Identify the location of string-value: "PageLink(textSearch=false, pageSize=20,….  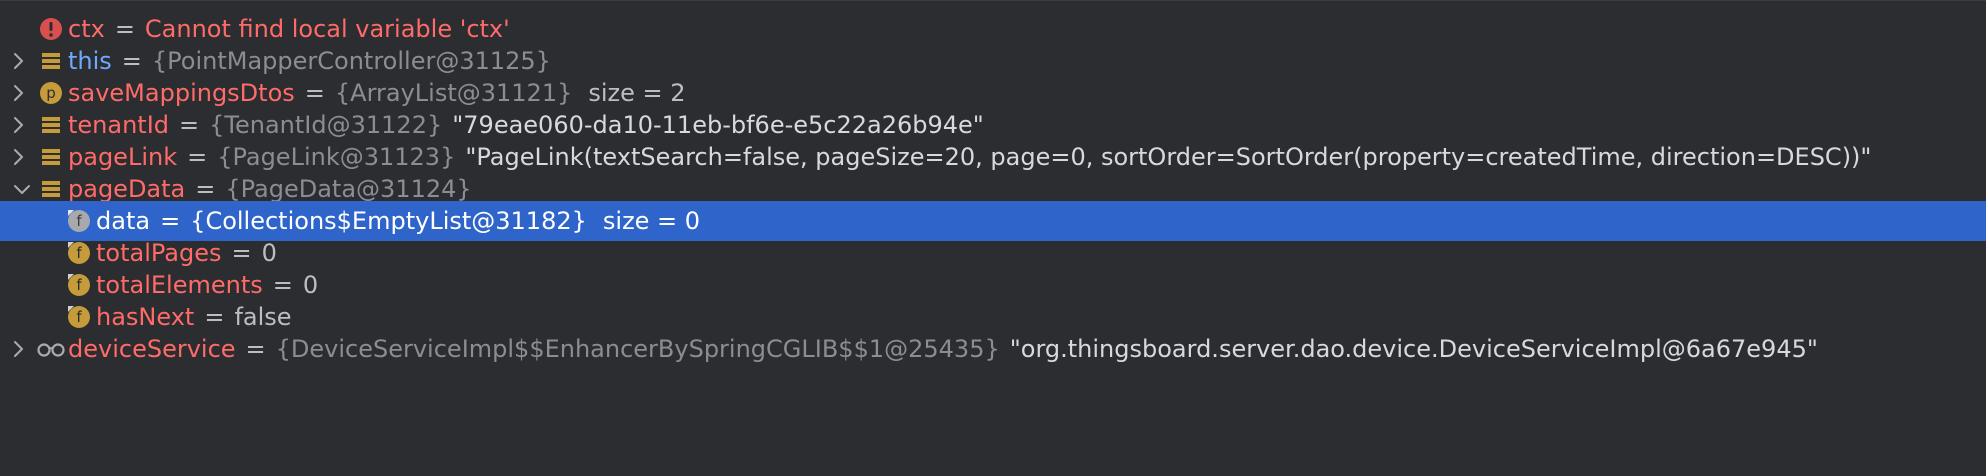
(1168, 157).